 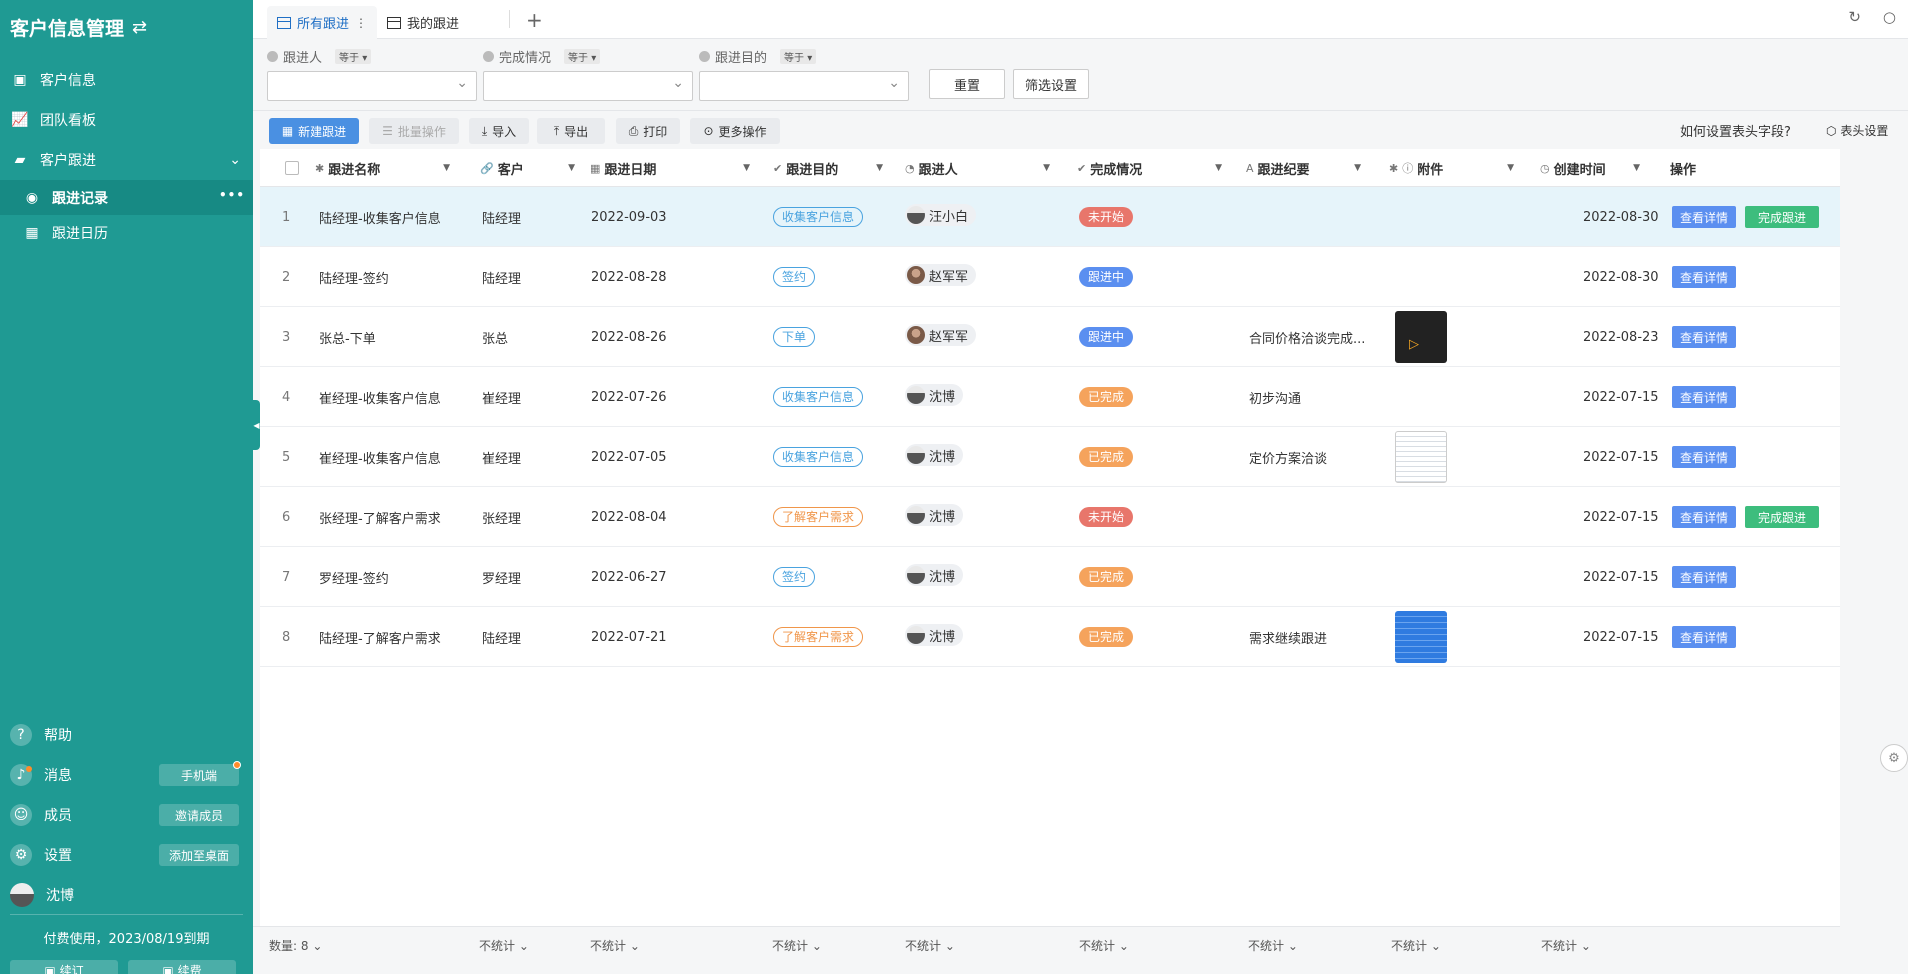 I want to click on followup-name: 陆经理-收集客户信息, so click(x=380, y=217).